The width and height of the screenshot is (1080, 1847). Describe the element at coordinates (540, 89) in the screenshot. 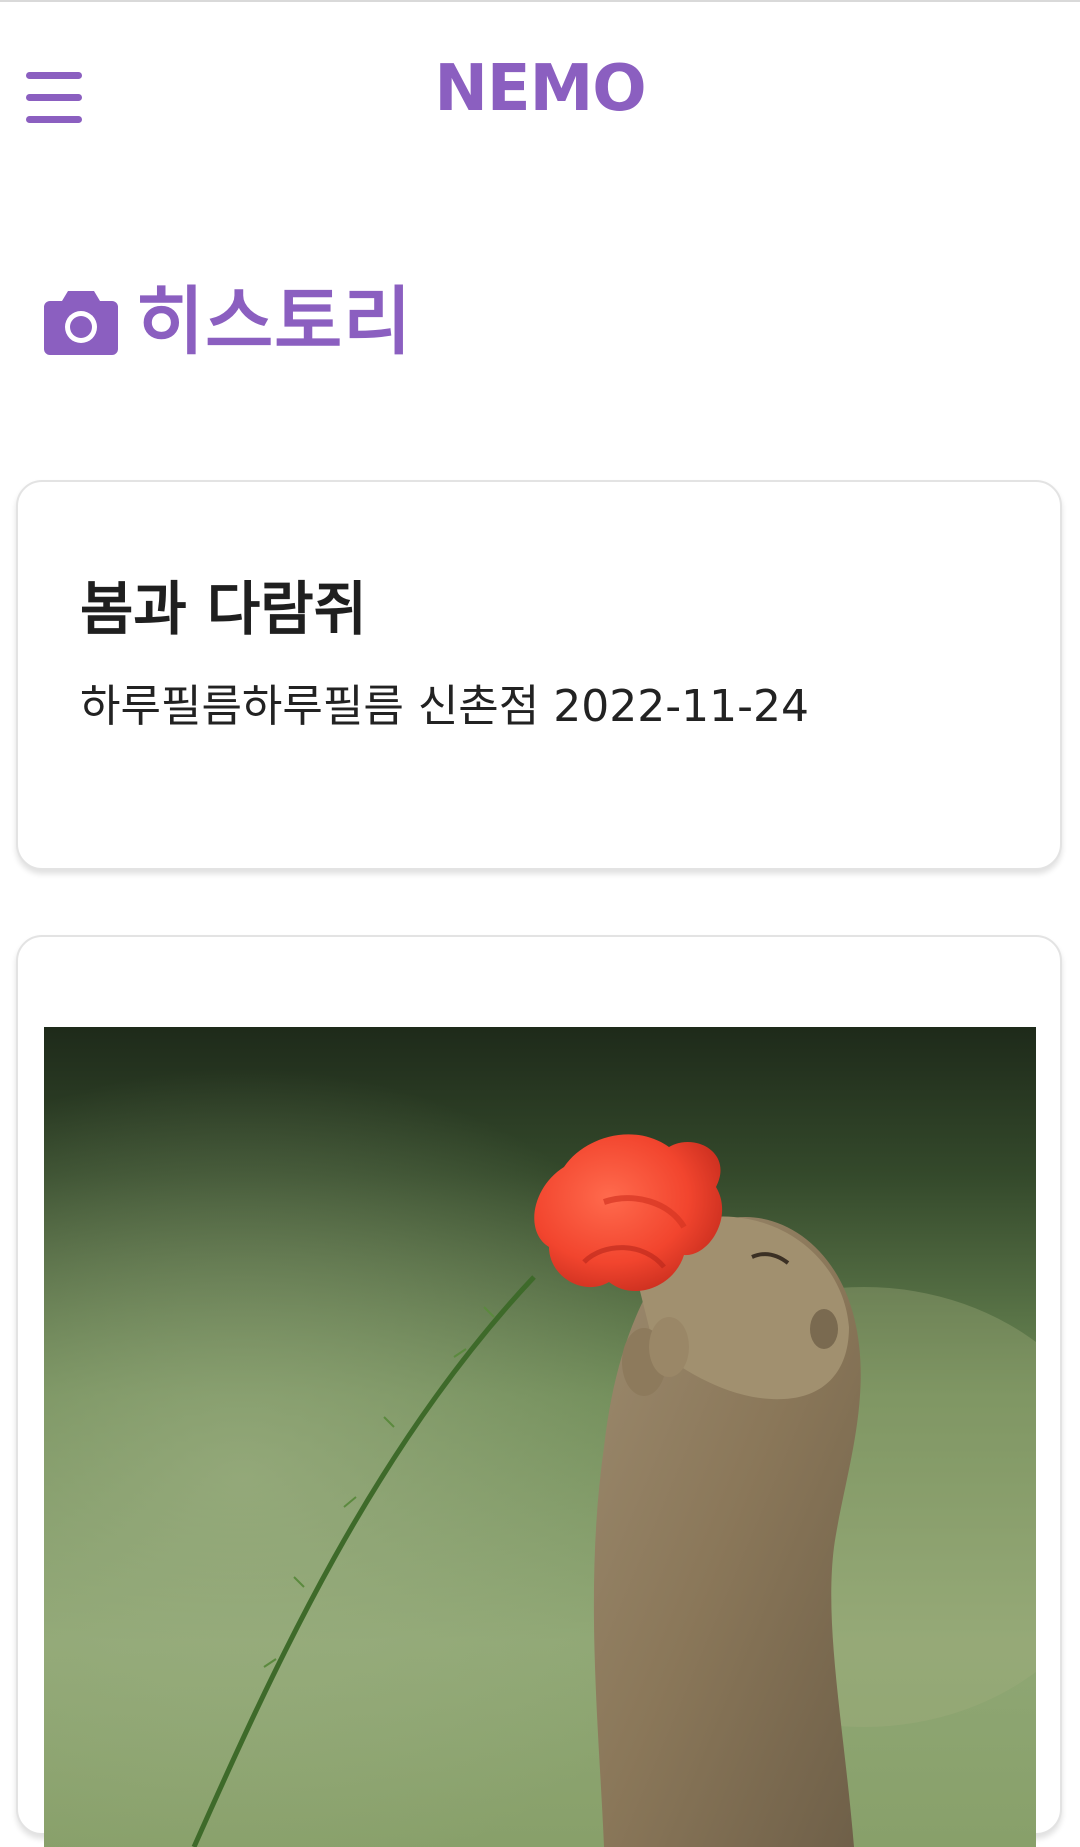

I see `app-title: NEMO` at that location.